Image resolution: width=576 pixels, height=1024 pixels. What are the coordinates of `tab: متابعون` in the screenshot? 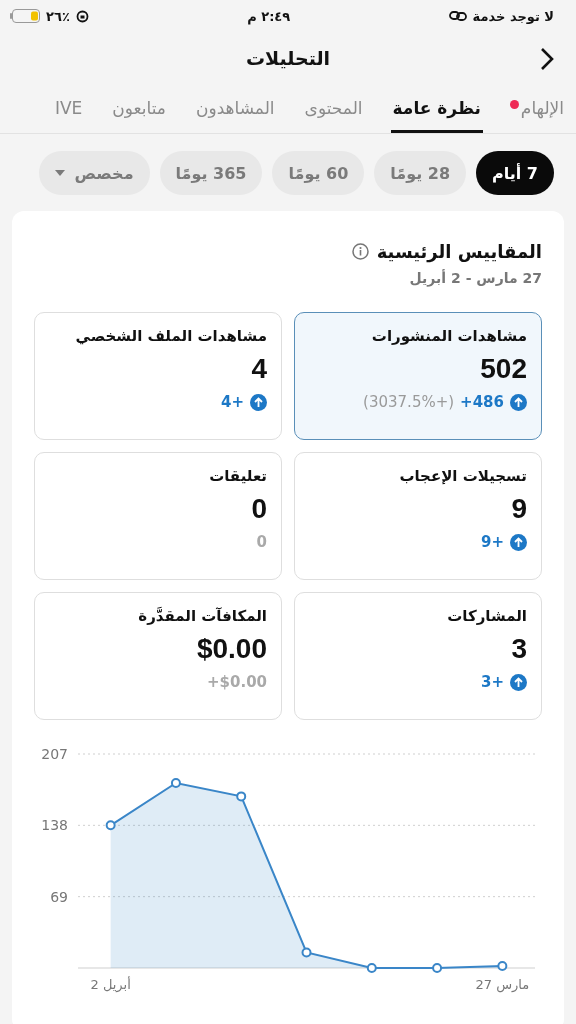 It's located at (139, 115).